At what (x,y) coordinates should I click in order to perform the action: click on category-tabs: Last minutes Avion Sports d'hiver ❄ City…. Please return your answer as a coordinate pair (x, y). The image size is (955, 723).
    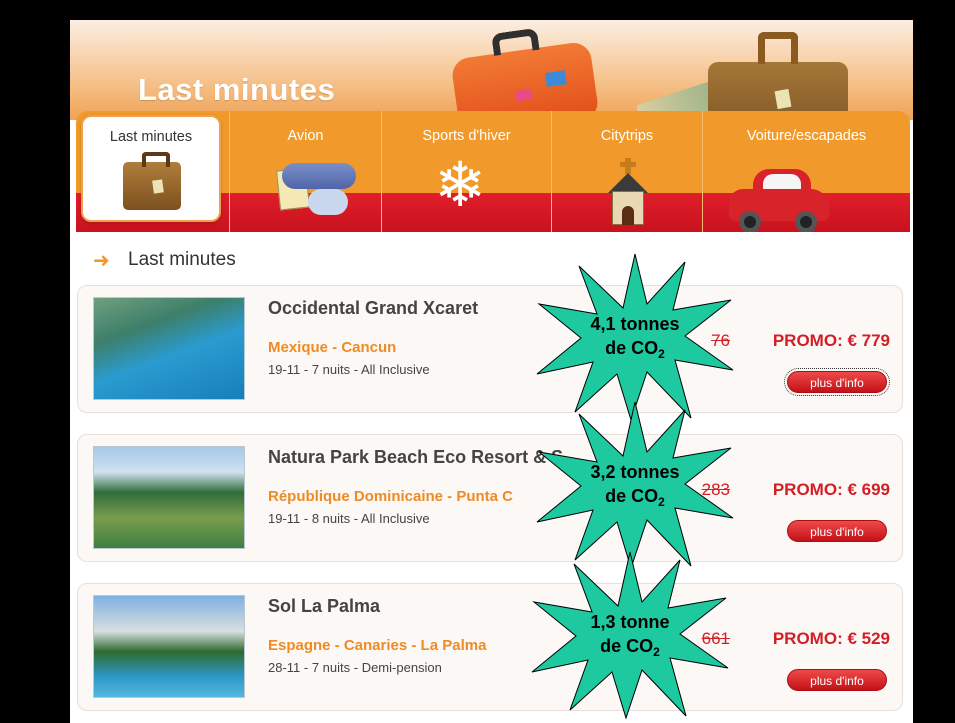
    Looking at the image, I should click on (493, 171).